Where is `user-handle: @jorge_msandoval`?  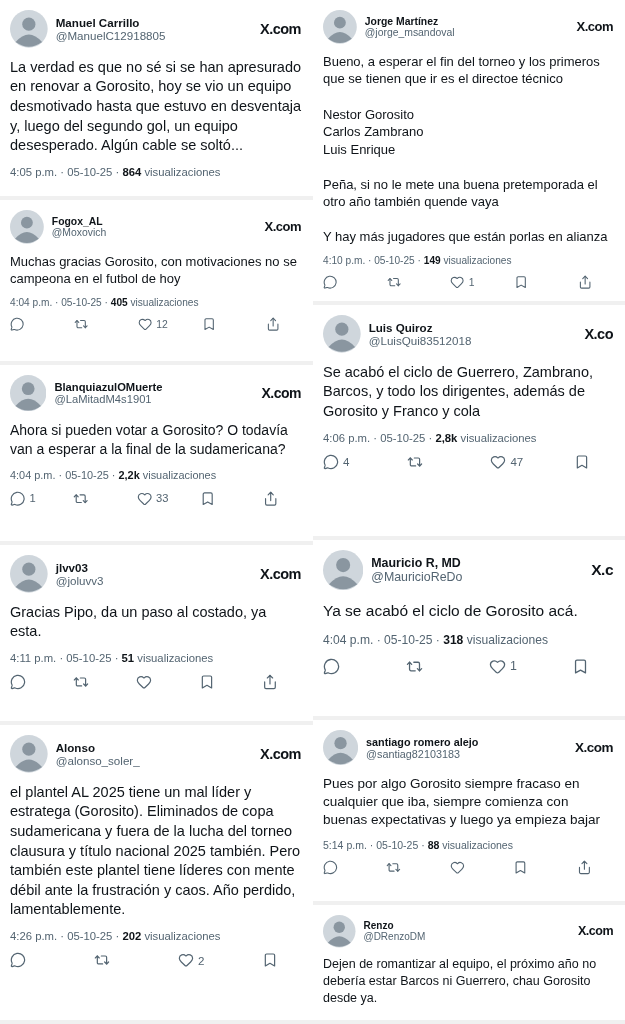
user-handle: @jorge_msandoval is located at coordinates (410, 32).